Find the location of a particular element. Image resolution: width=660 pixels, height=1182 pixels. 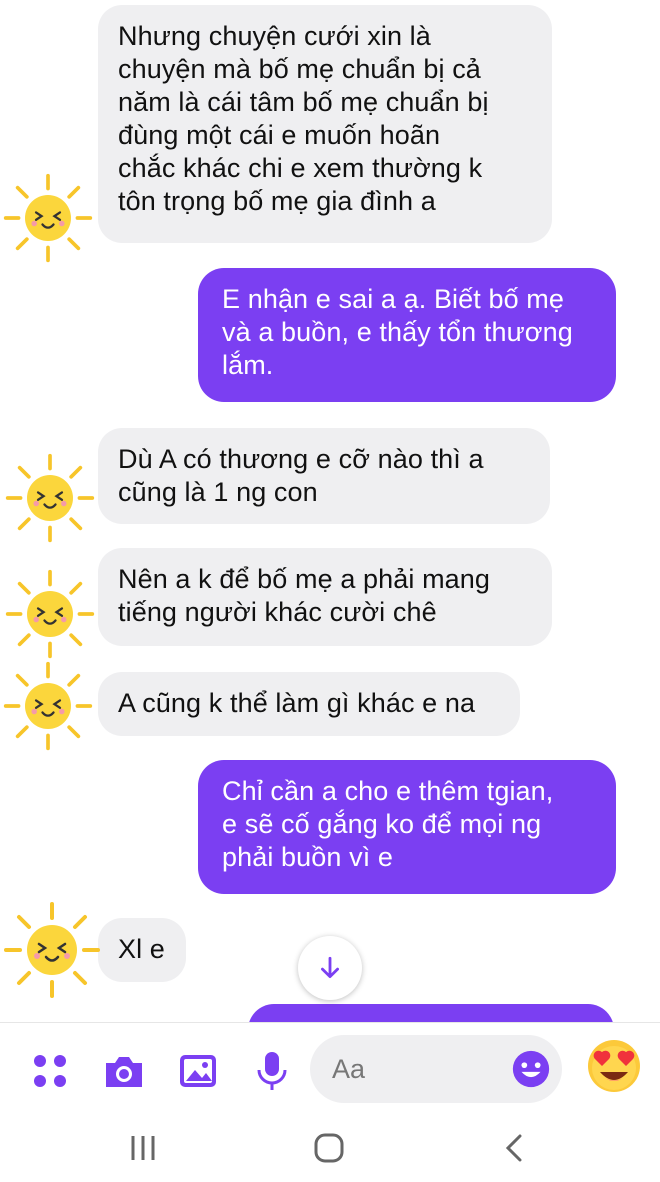

message-line: Xl e is located at coordinates (141, 949).